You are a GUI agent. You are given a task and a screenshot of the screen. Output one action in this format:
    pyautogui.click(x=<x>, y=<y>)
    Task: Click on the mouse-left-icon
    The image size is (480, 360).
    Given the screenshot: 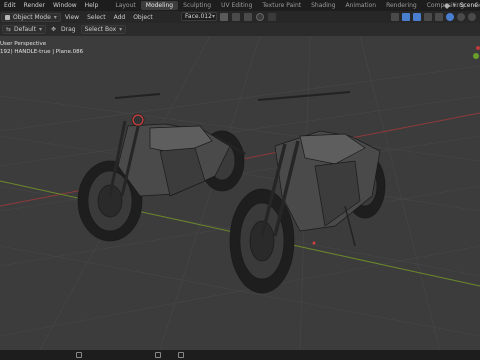 What is the action you would take?
    pyautogui.click(x=79, y=355)
    